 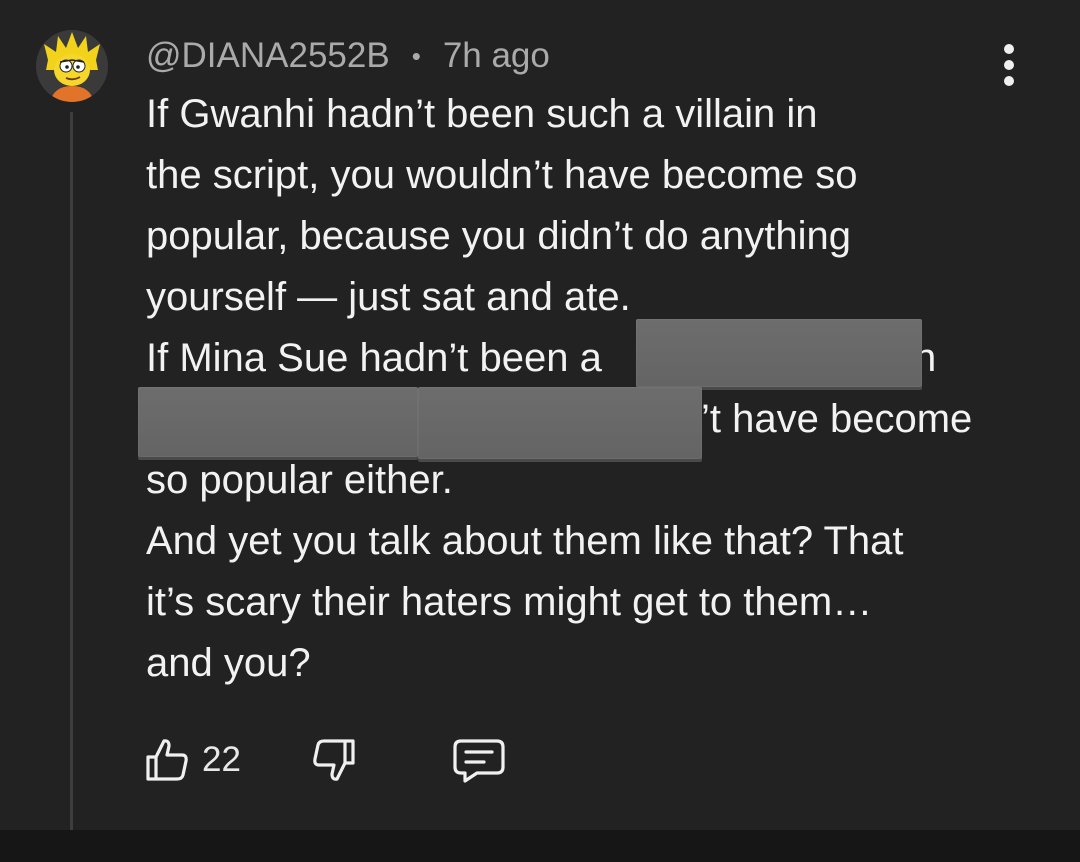 I want to click on comment-line-3: popular, because you didn’t do anything, so click(x=498, y=236).